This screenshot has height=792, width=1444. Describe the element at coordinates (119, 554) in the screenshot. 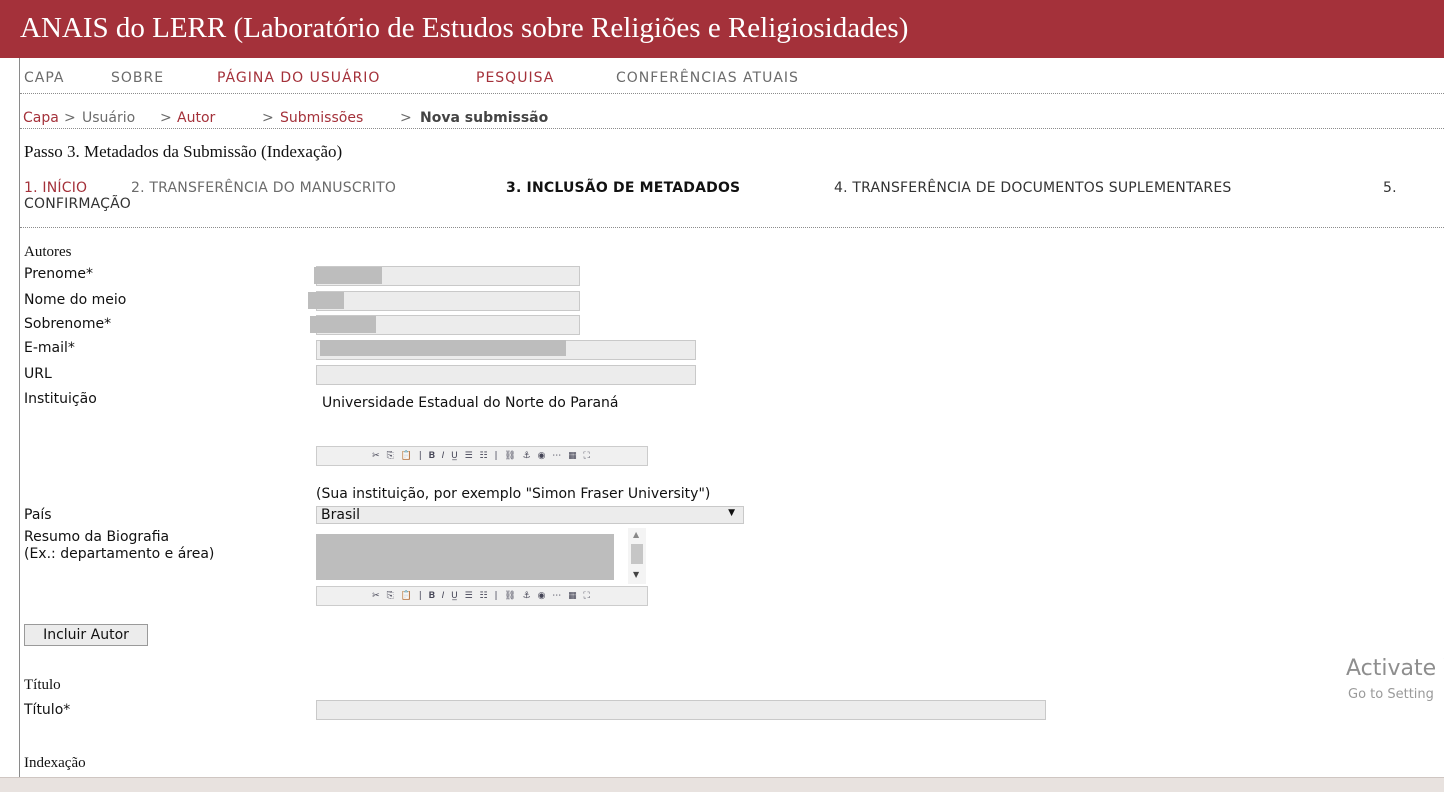

I see `bio-label-line2: (Ex.: departamento e área)` at that location.